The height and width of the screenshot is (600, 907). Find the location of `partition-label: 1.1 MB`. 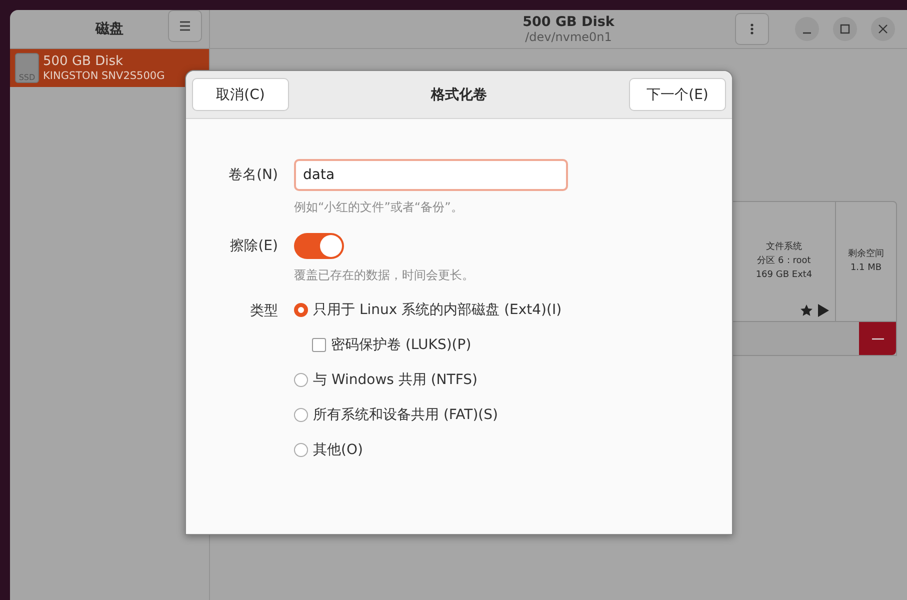

partition-label: 1.1 MB is located at coordinates (866, 268).